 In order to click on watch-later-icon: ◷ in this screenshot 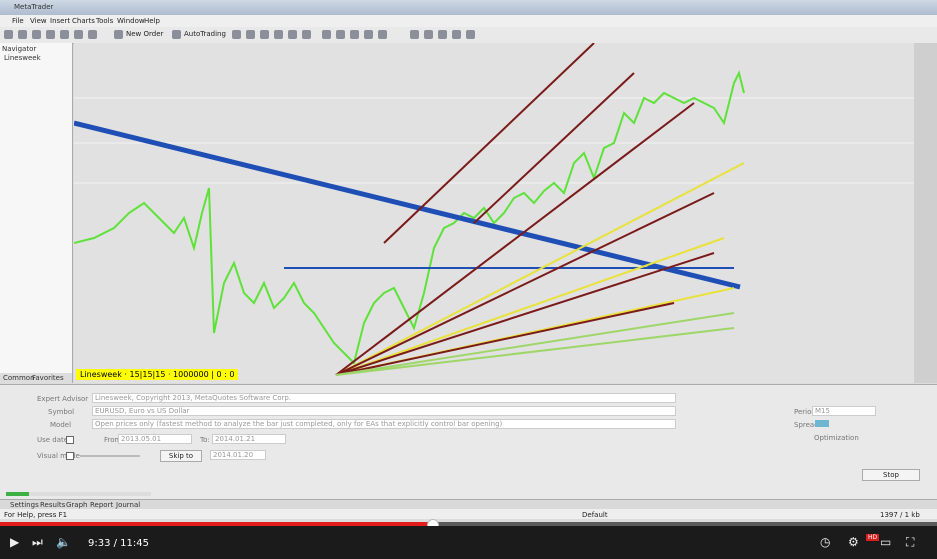, I will do `click(825, 542)`.